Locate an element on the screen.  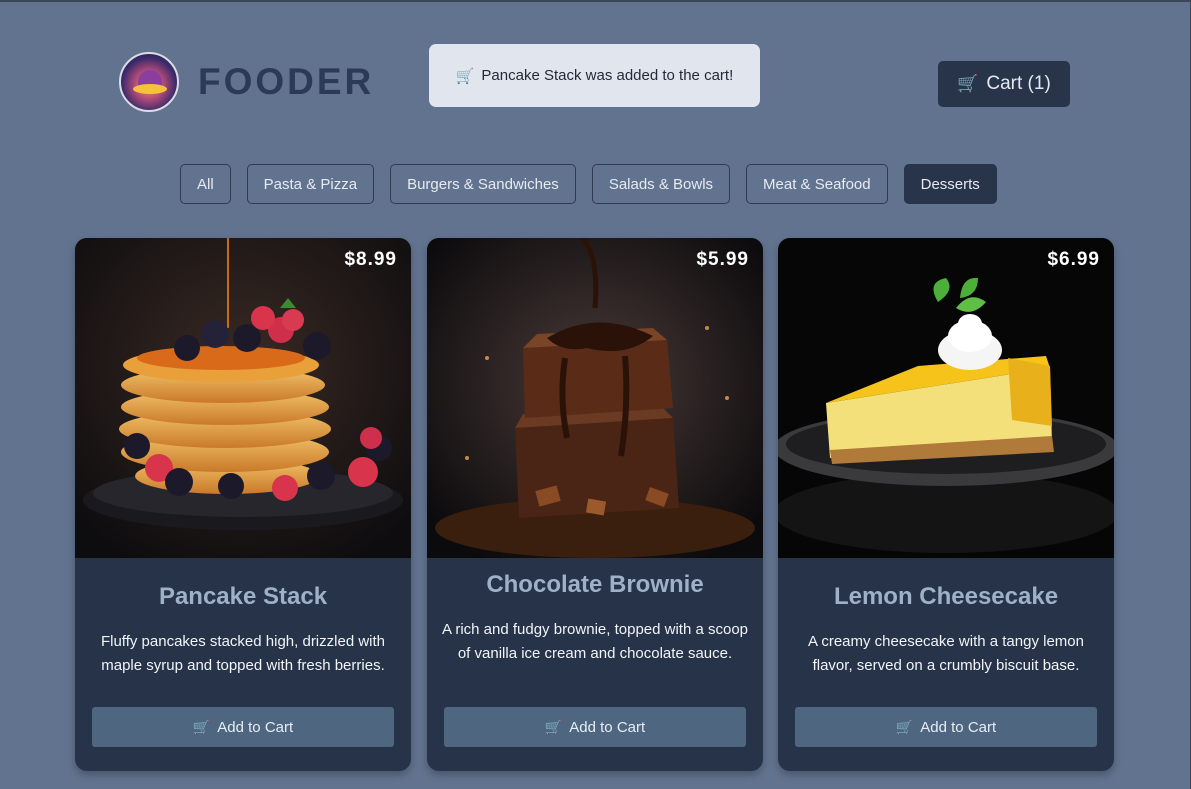
product-name: Lemon Cheesecake is located at coordinates (946, 596).